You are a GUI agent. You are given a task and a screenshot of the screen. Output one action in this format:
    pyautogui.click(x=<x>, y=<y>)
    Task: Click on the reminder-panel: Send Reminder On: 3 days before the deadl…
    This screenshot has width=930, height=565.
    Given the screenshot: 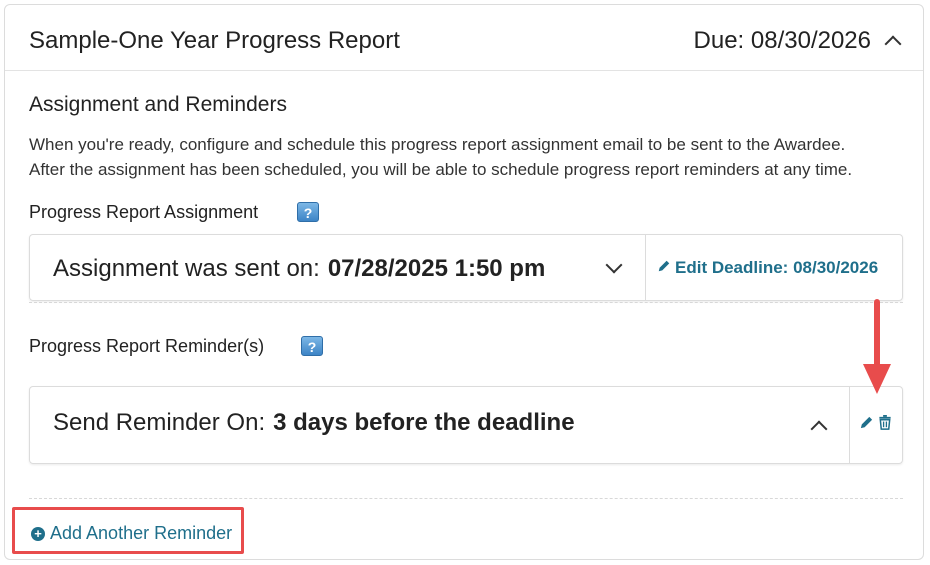 What is the action you would take?
    pyautogui.click(x=466, y=425)
    